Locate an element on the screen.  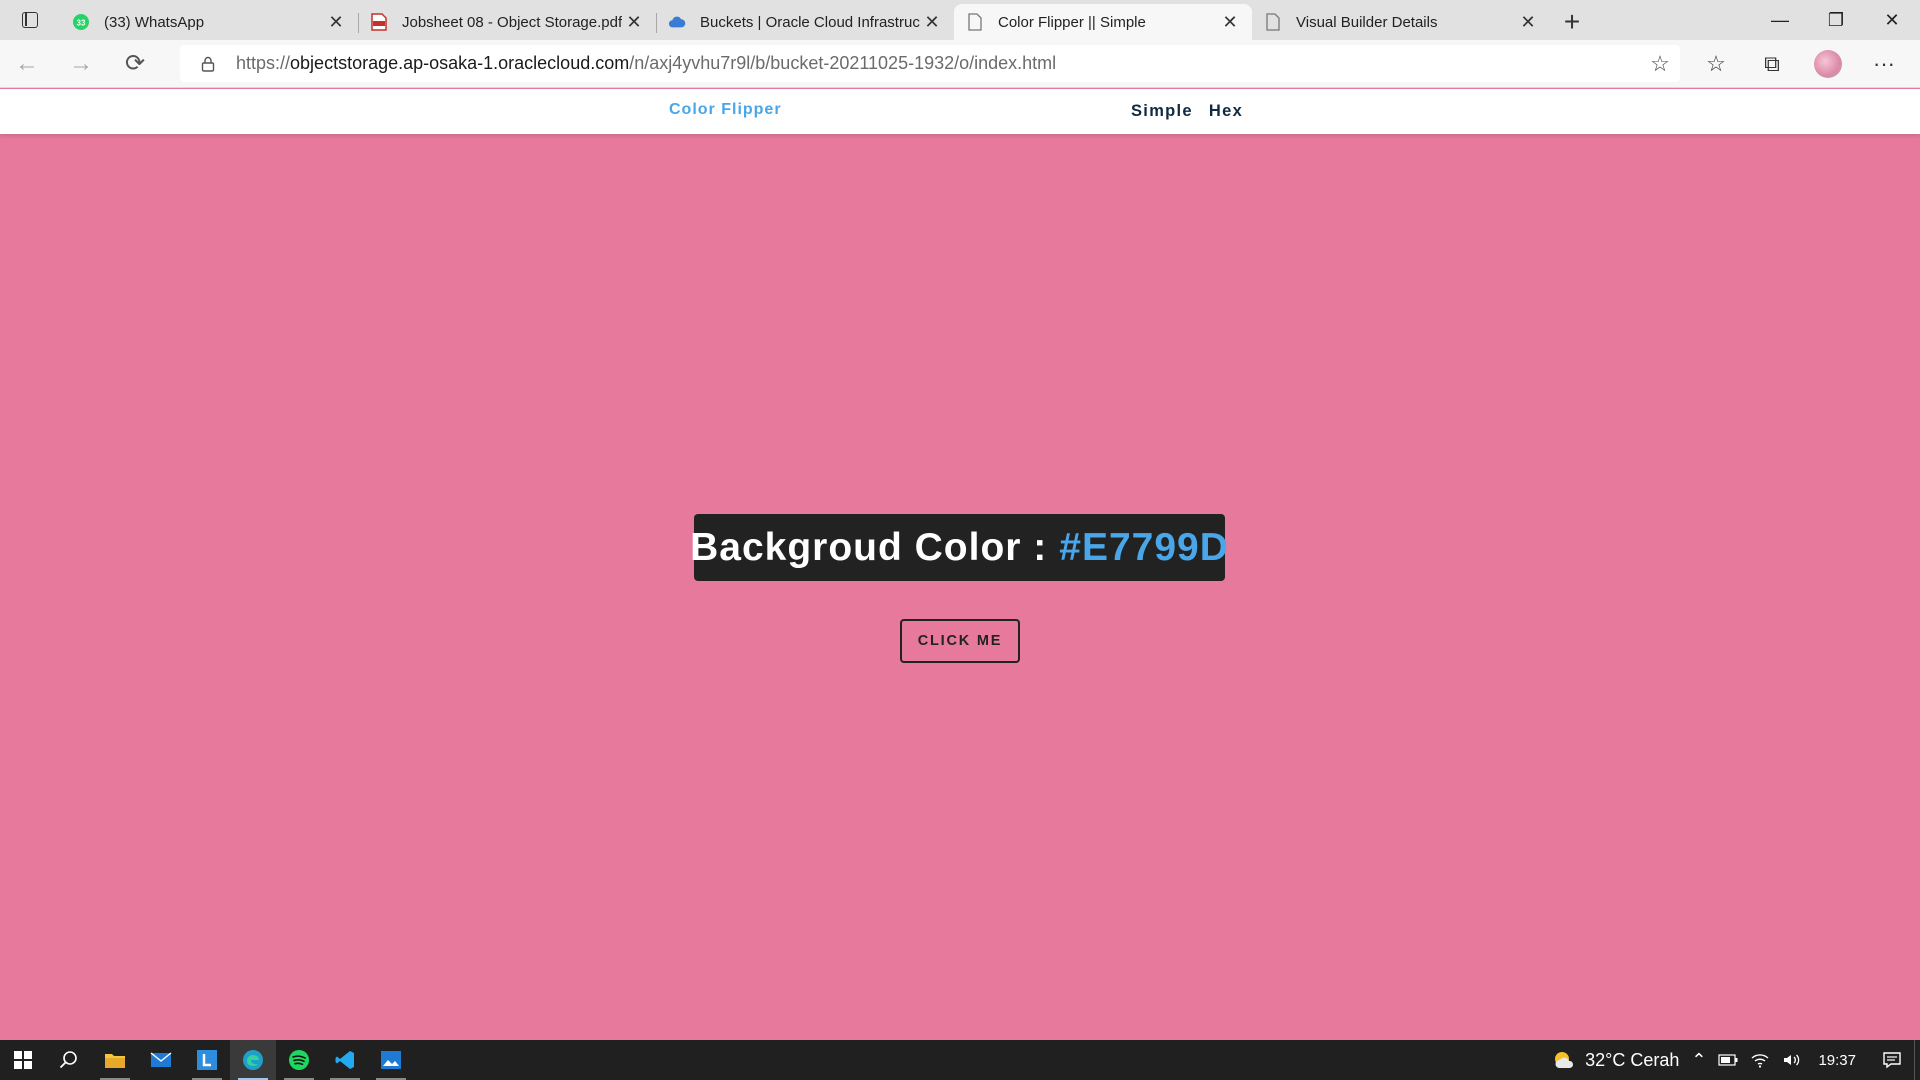
start-button is located at coordinates (23, 1060).